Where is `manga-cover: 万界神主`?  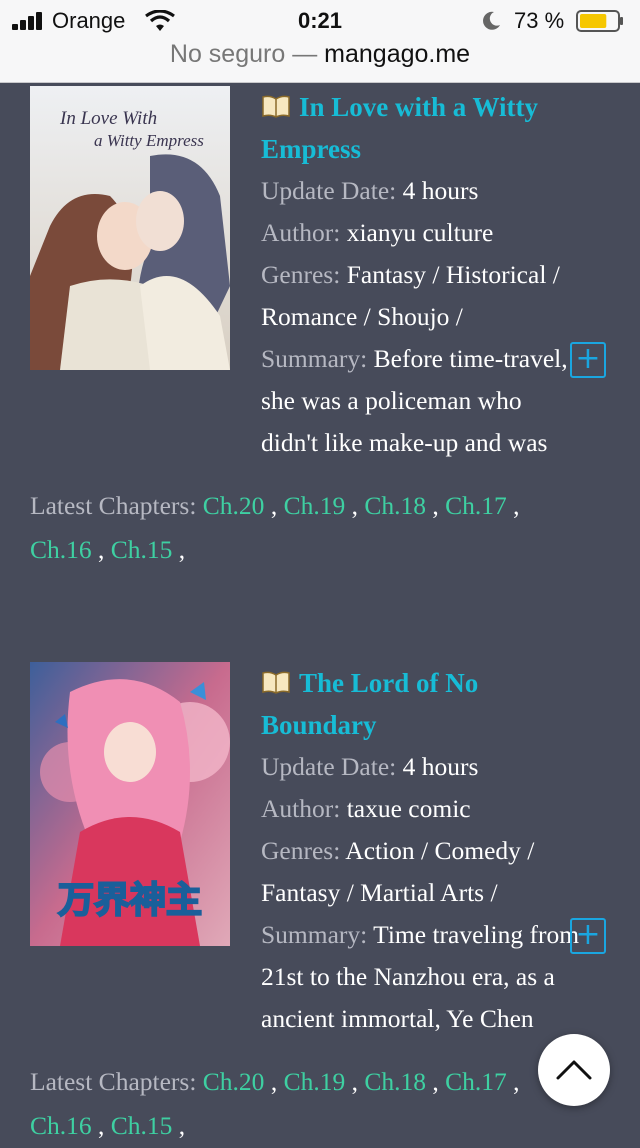 manga-cover: 万界神主 is located at coordinates (130, 804).